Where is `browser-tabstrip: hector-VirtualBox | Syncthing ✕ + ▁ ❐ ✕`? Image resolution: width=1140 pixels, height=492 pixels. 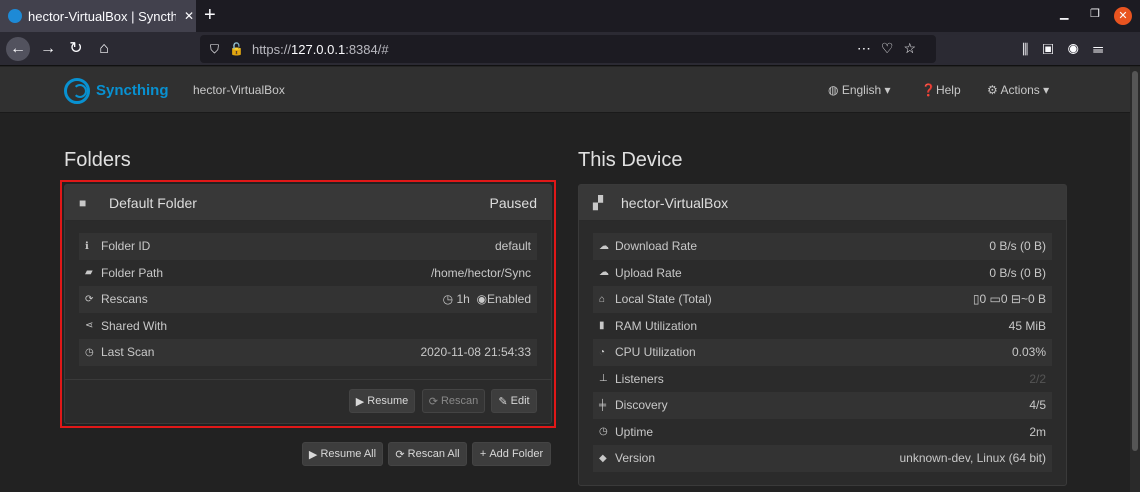 browser-tabstrip: hector-VirtualBox | Syncthing ✕ + ▁ ❐ ✕ is located at coordinates (570, 16).